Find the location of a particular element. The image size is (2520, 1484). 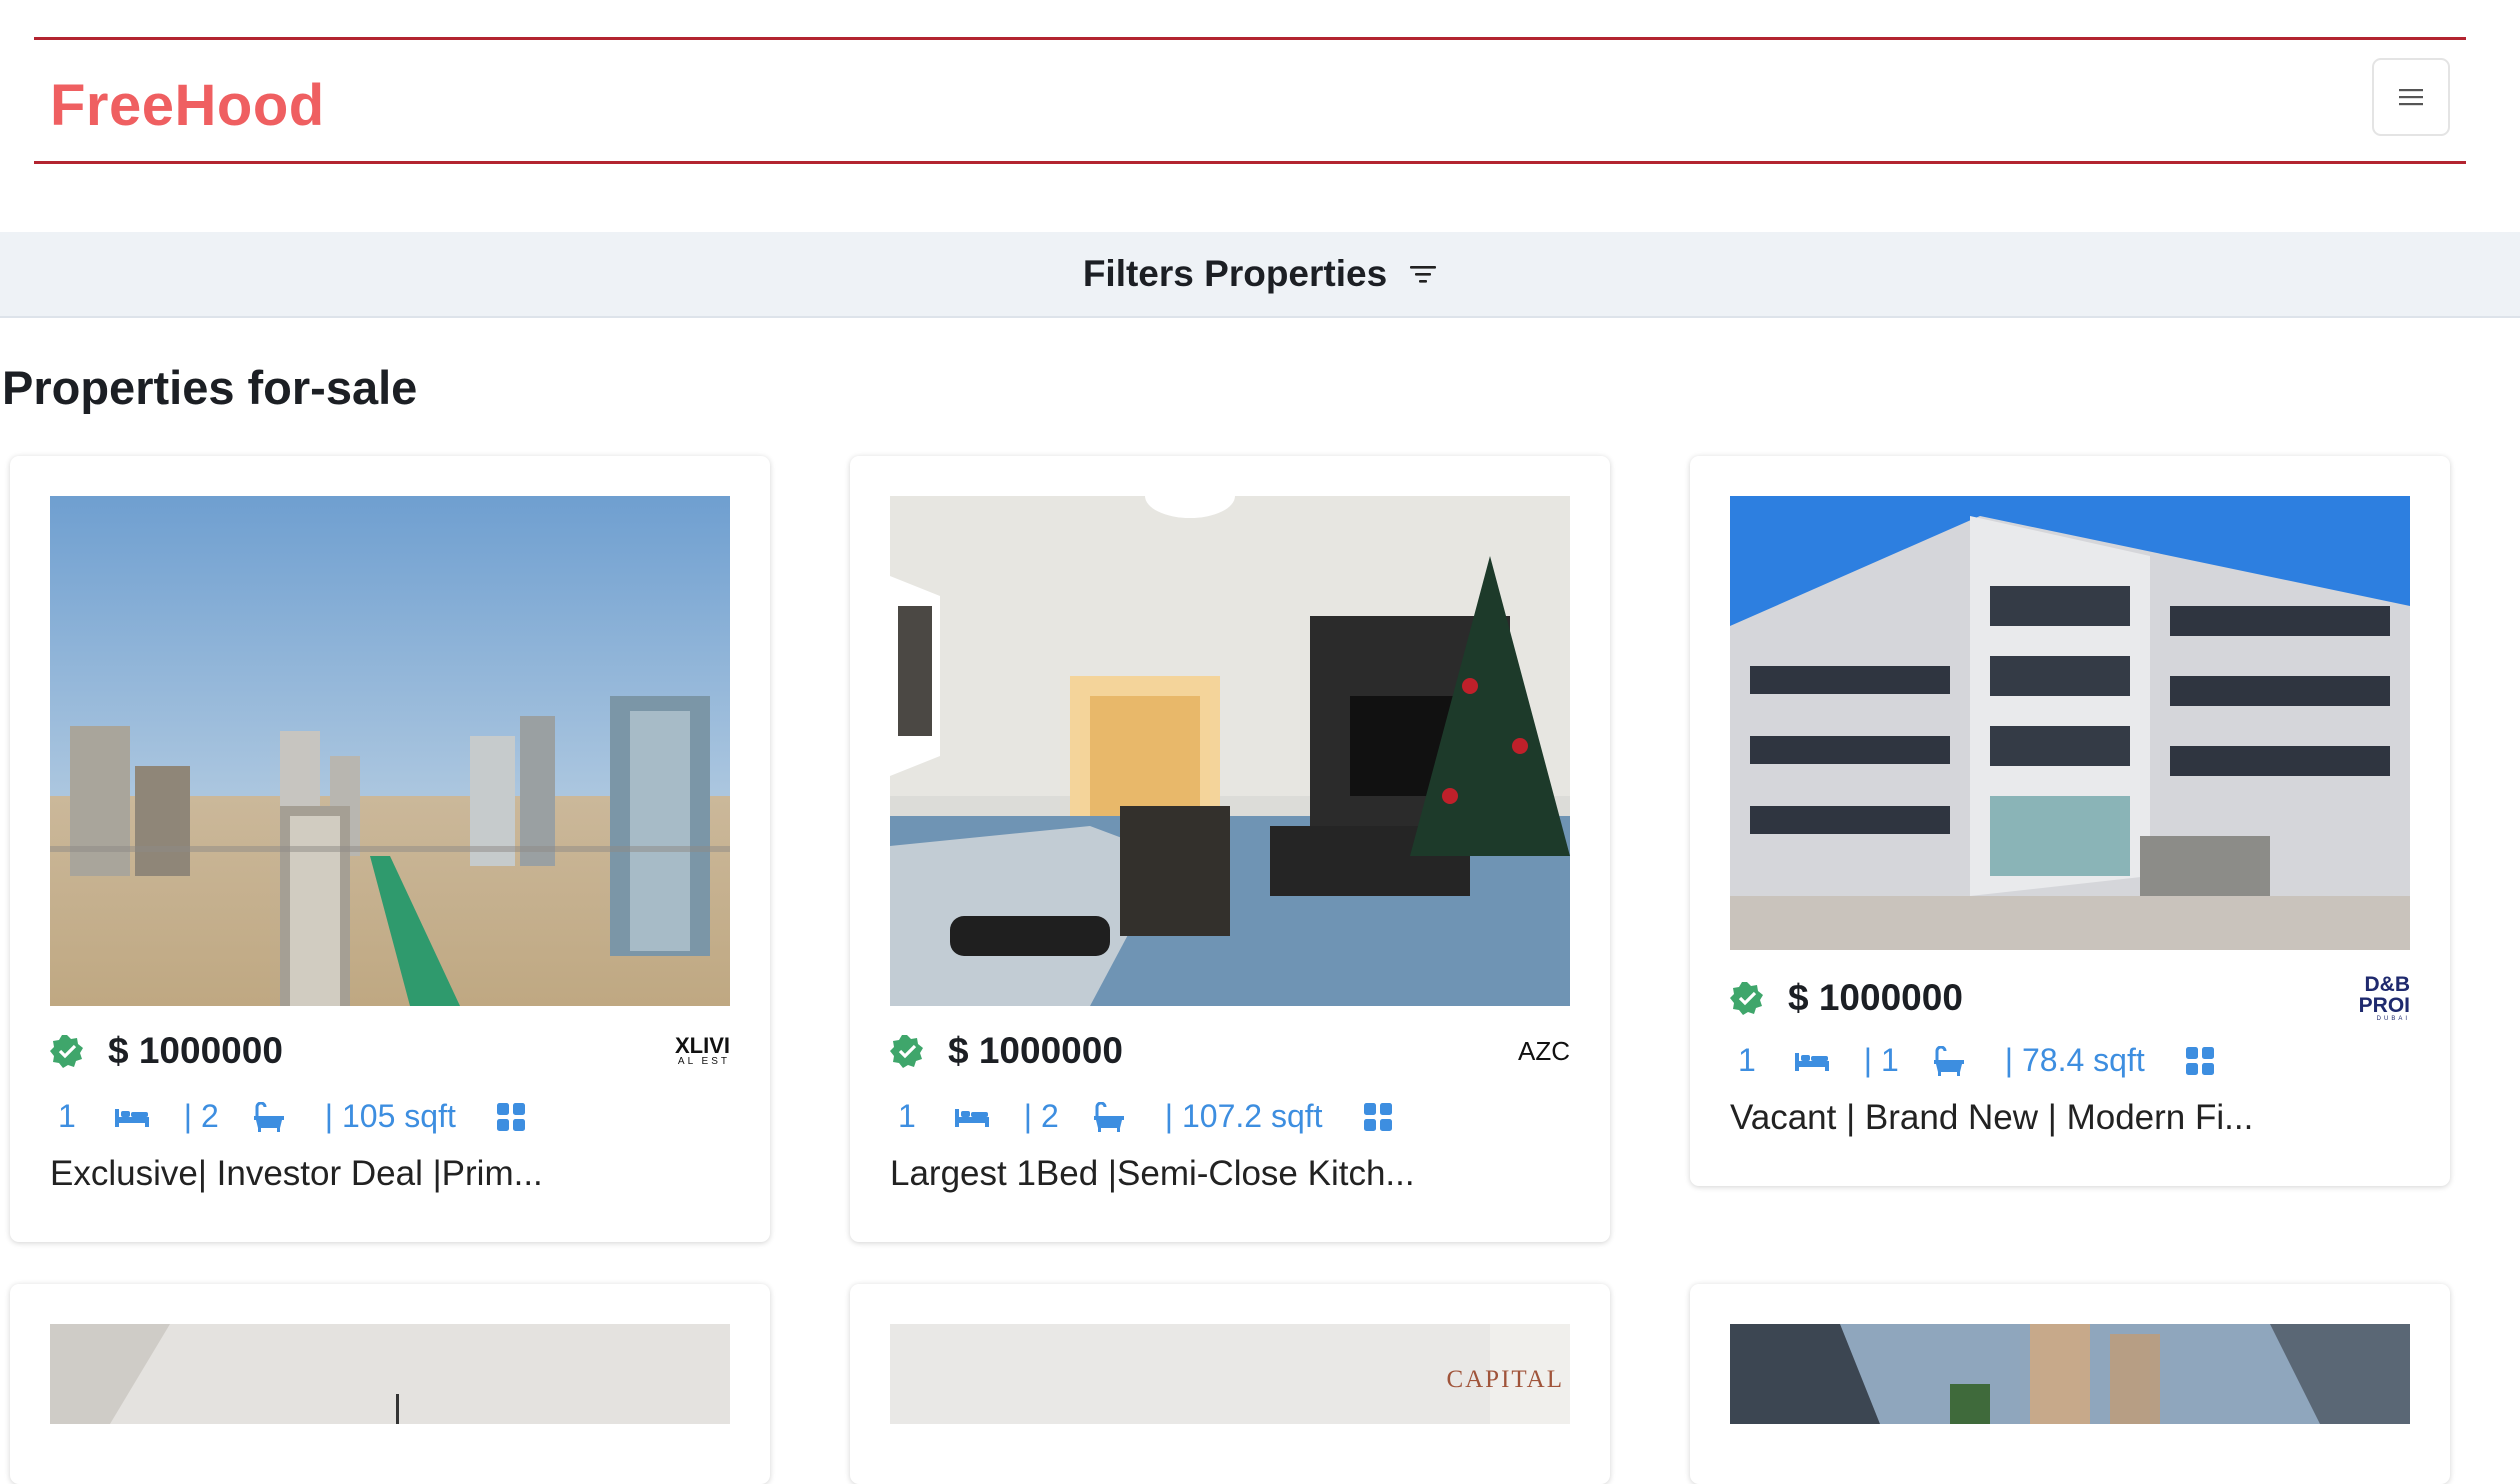

hamburger-icon is located at coordinates (2411, 97).